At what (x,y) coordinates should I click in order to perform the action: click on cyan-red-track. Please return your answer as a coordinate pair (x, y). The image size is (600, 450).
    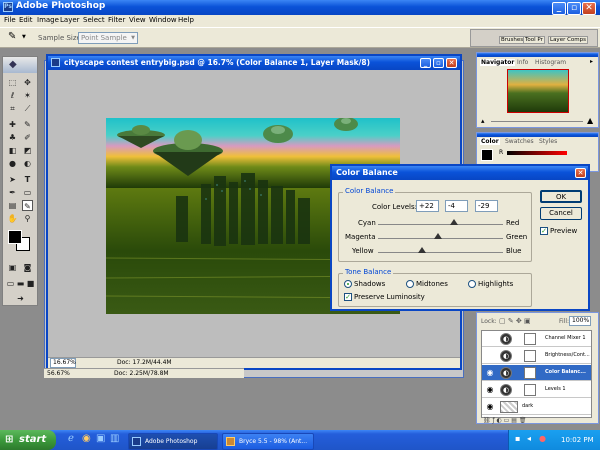
    Looking at the image, I should click on (440, 224).